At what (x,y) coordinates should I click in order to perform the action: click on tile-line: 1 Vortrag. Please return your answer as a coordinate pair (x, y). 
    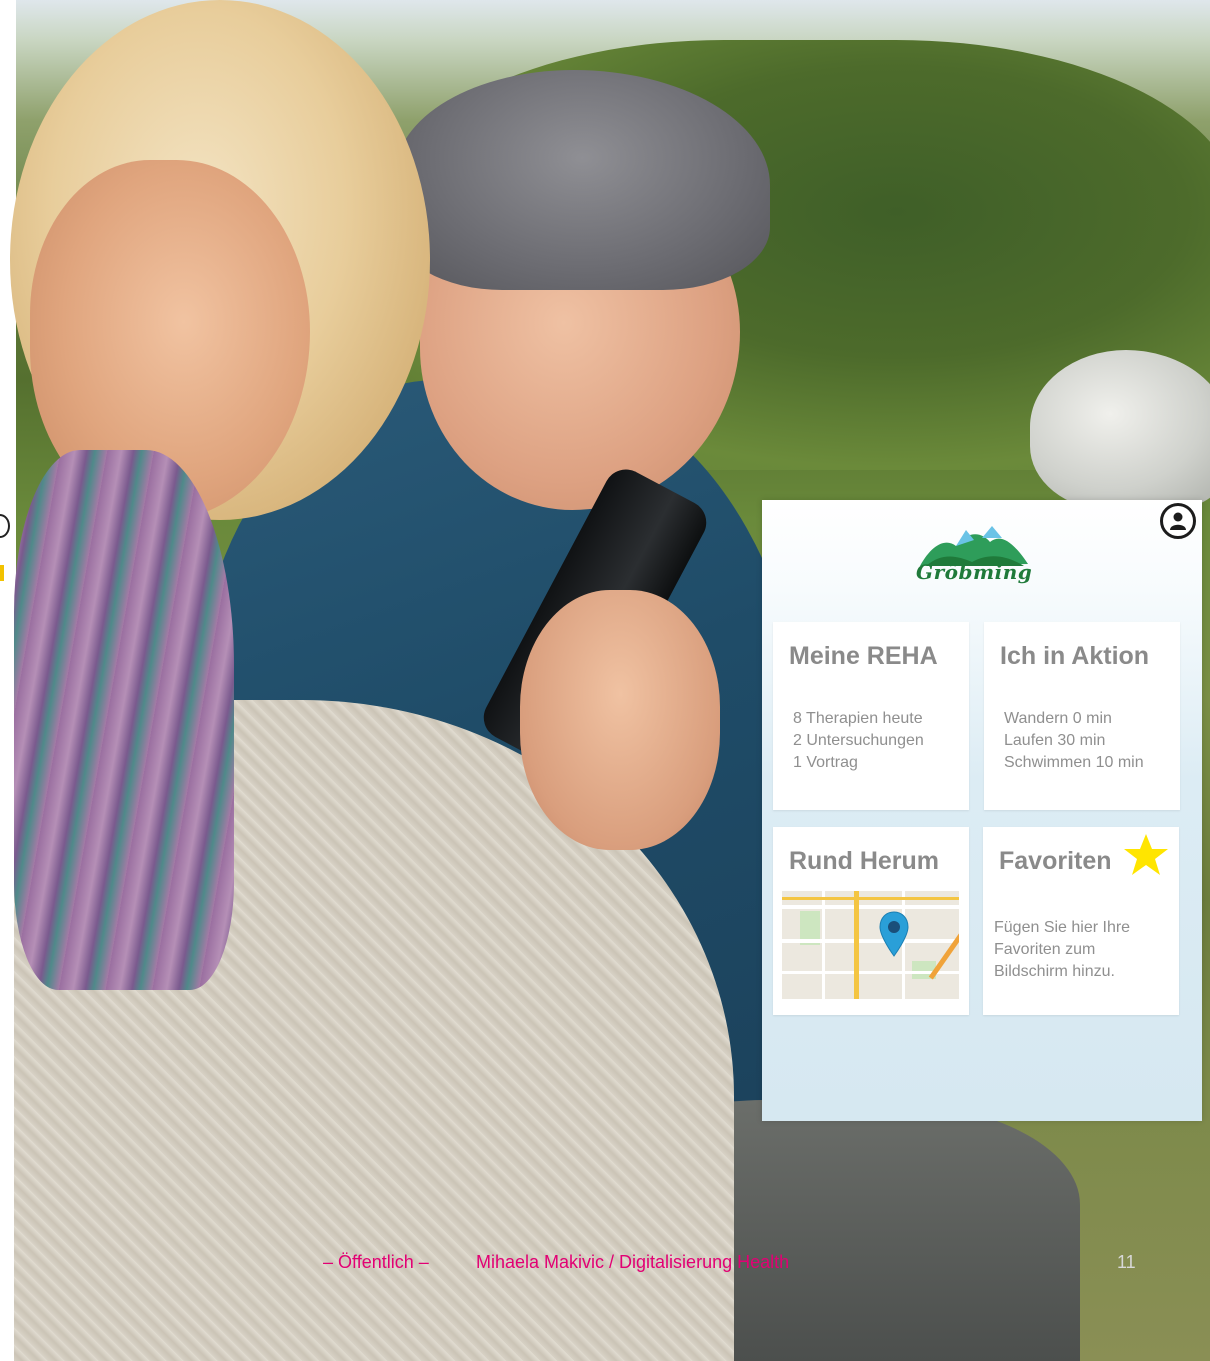
    Looking at the image, I should click on (825, 762).